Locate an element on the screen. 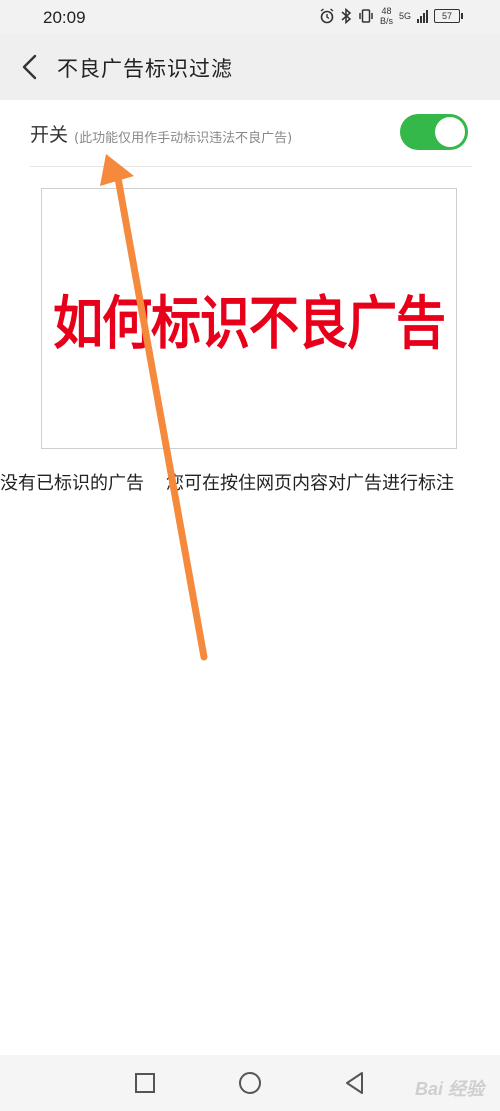 This screenshot has height=1111, width=500. status-time: 20:09 is located at coordinates (64, 17).